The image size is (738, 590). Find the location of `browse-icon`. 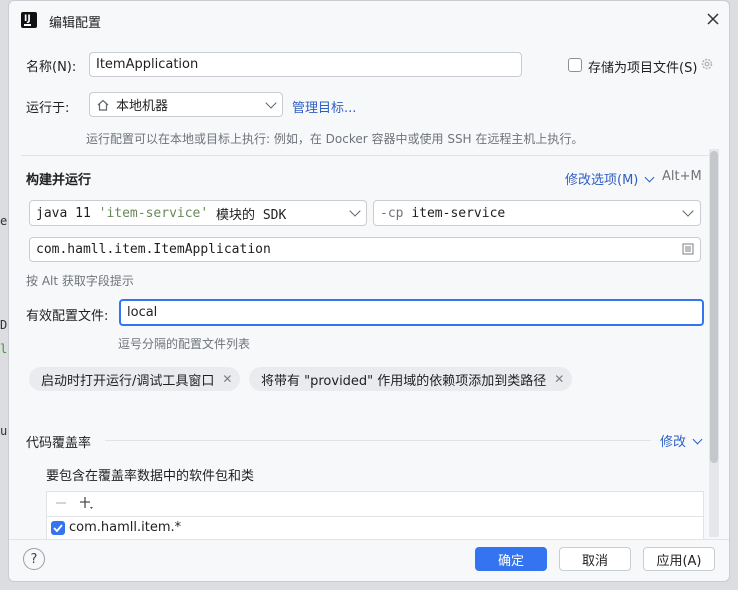

browse-icon is located at coordinates (688, 249).